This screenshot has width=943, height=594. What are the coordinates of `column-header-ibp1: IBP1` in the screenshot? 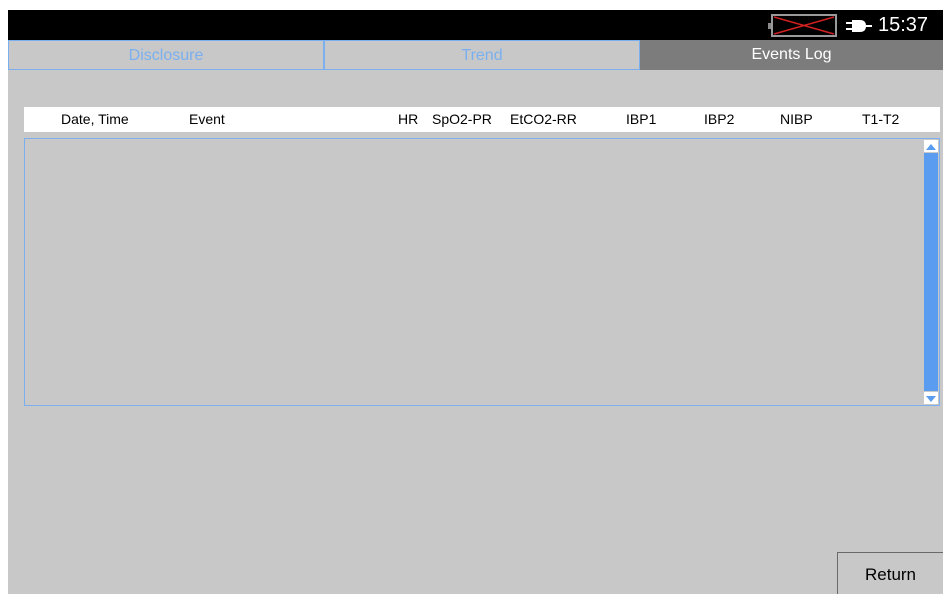 It's located at (641, 119).